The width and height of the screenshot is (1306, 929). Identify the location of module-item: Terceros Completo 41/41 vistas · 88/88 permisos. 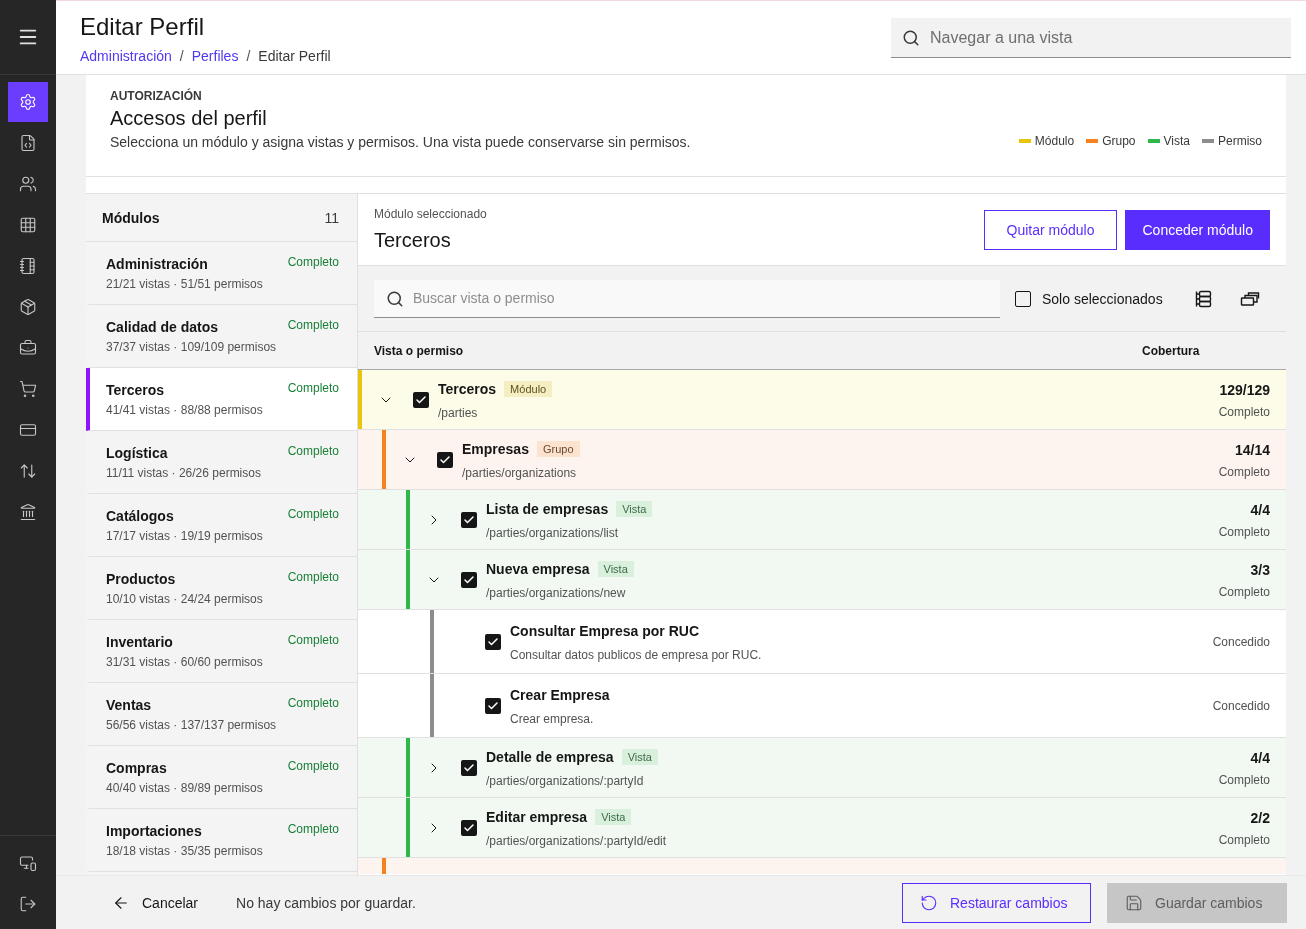
(221, 399).